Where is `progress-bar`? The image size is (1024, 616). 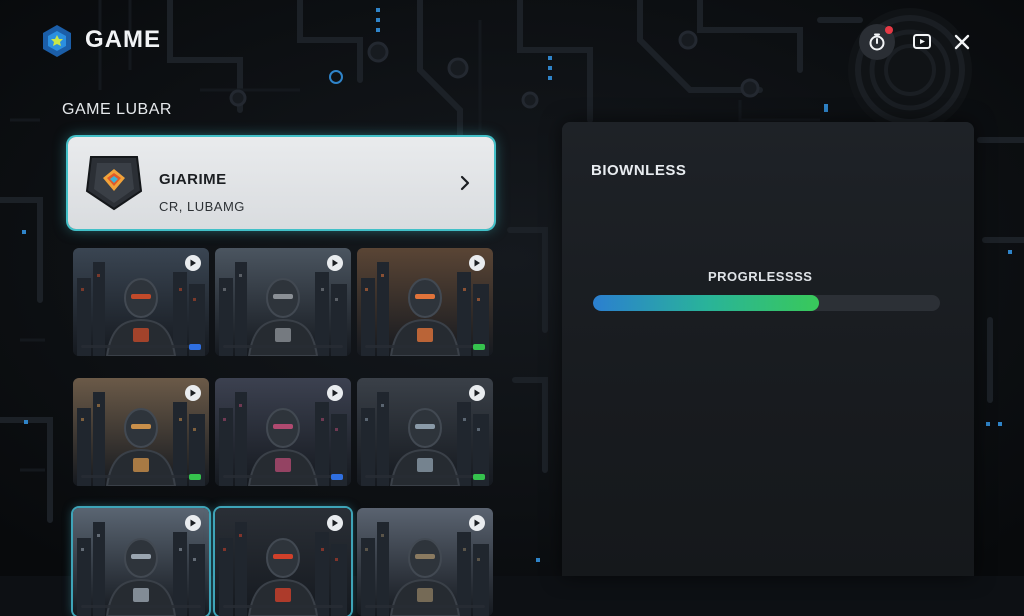 progress-bar is located at coordinates (766, 303).